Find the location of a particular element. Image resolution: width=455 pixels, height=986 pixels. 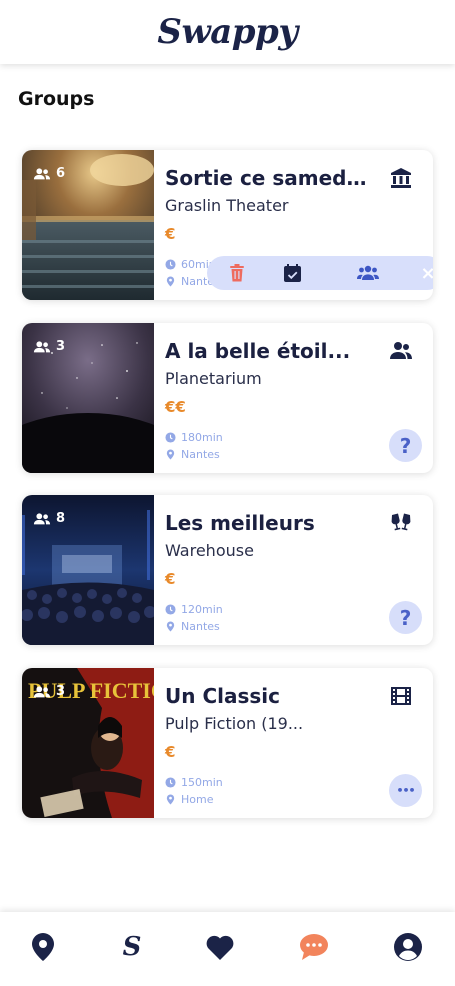

group-thumbnail: PULP FICTION 3 is located at coordinates (88, 743).